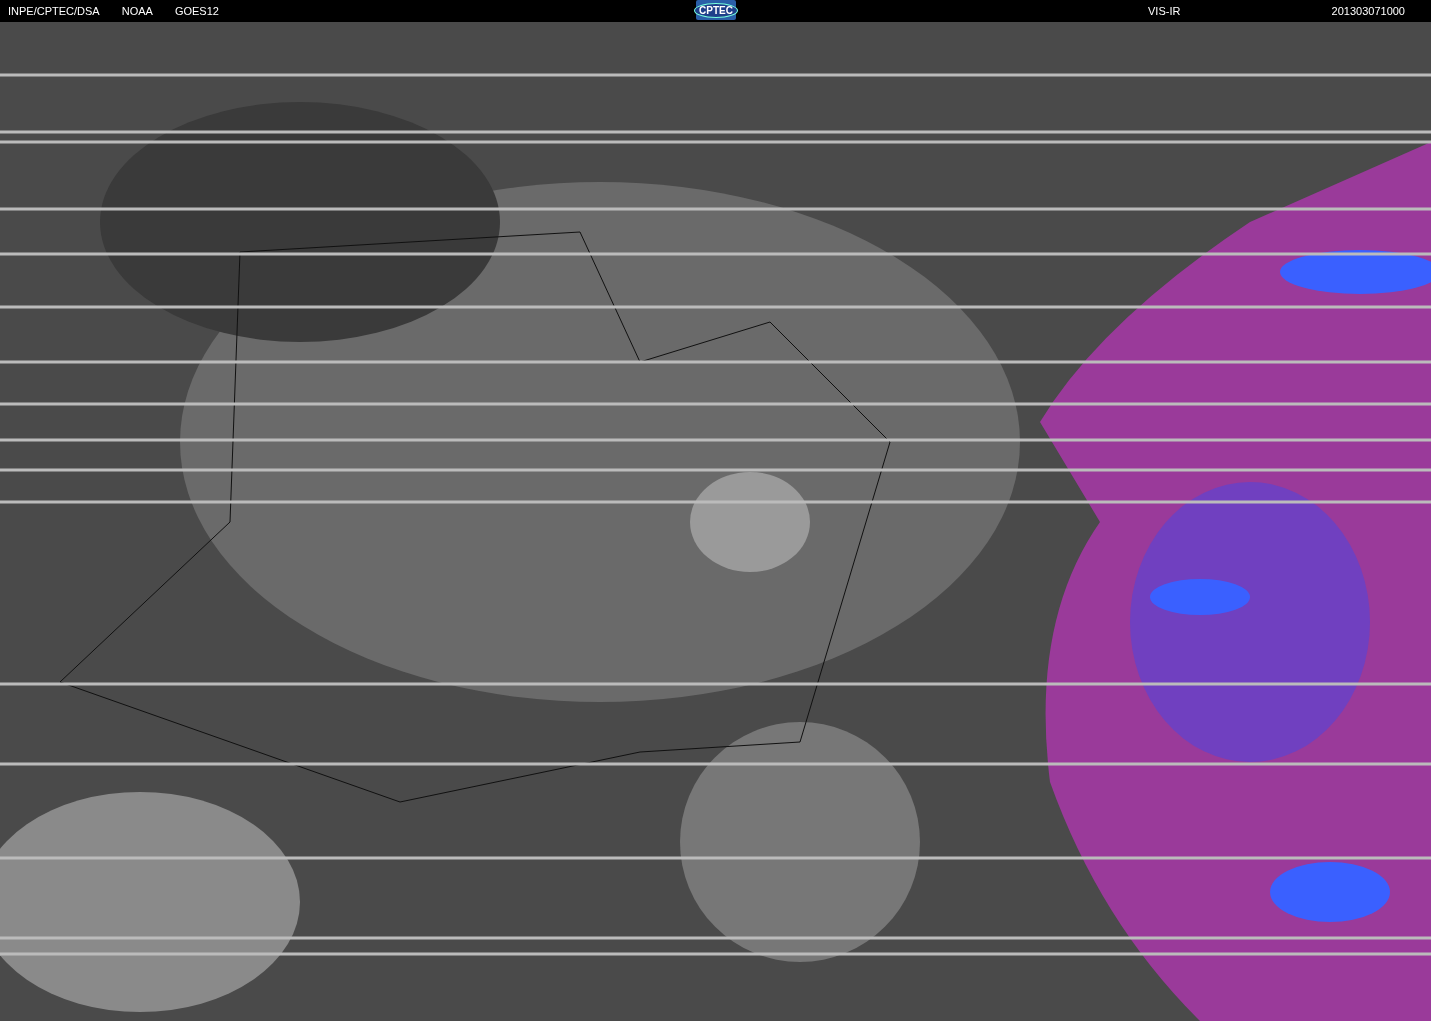 The image size is (1431, 1021). Describe the element at coordinates (716, 10) in the screenshot. I see `logo: CPTEC` at that location.